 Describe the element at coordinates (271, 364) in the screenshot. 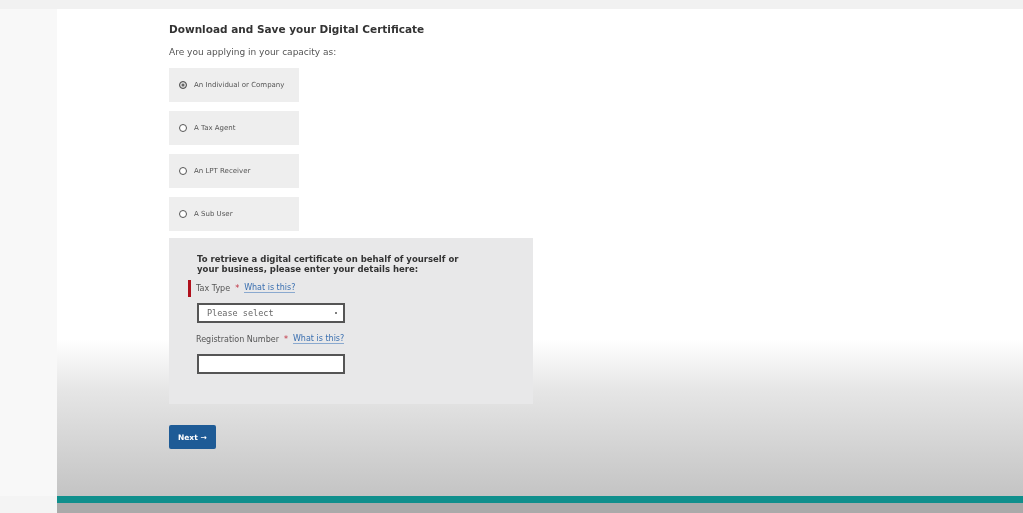

I see `registration-number-field` at that location.